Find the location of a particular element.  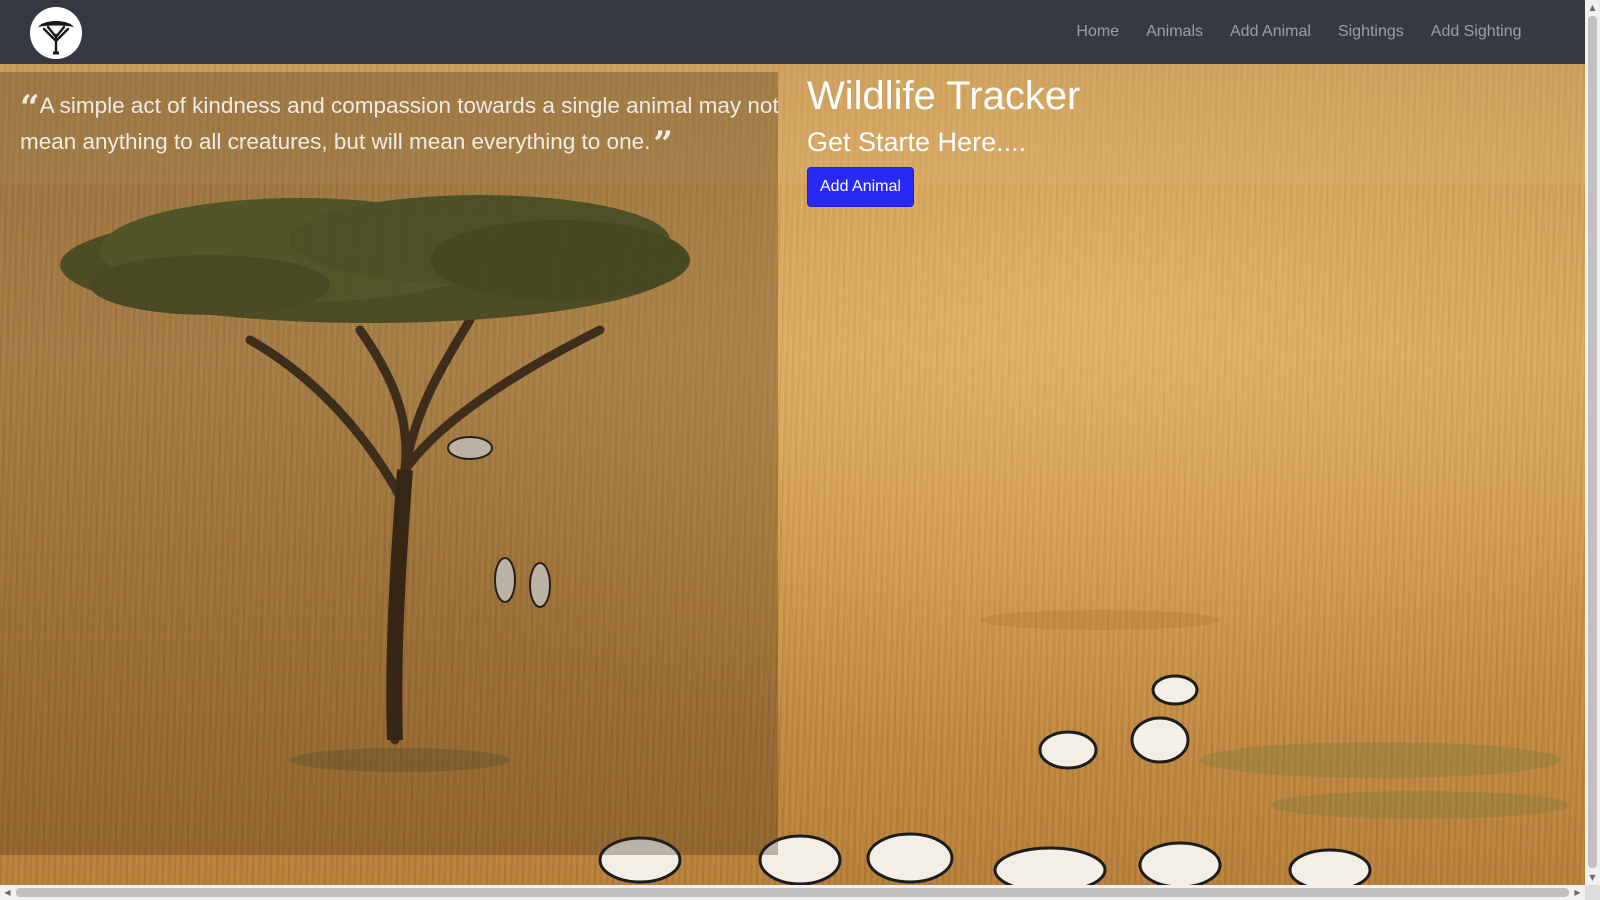

vertical-scrollbar: ▲ ▼ is located at coordinates (1592, 442).